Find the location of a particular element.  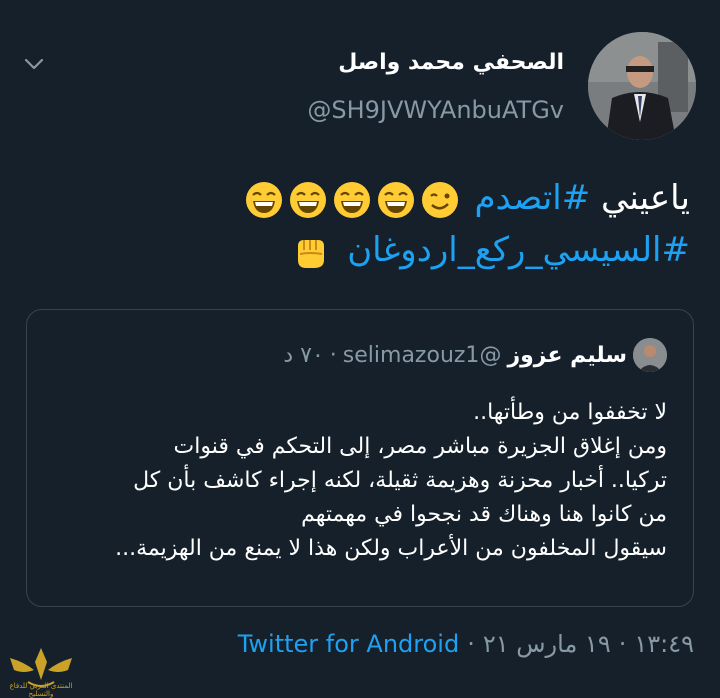

tweet-source-link: Twitter for Android is located at coordinates (348, 644).